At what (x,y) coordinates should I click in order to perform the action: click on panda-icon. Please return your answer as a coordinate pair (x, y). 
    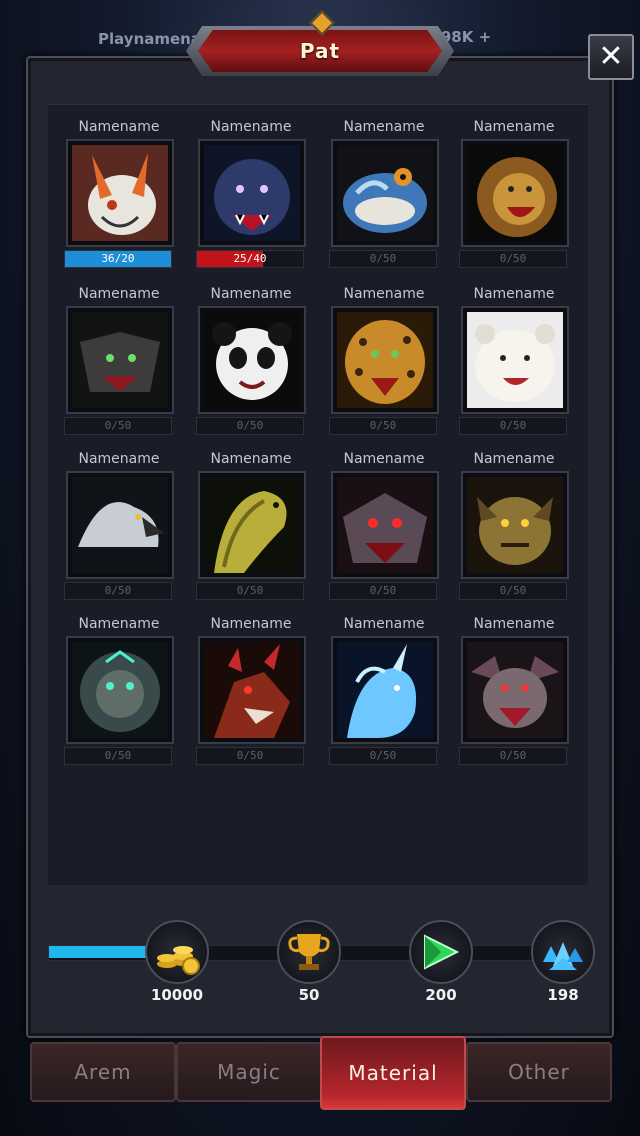
    Looking at the image, I should click on (252, 360).